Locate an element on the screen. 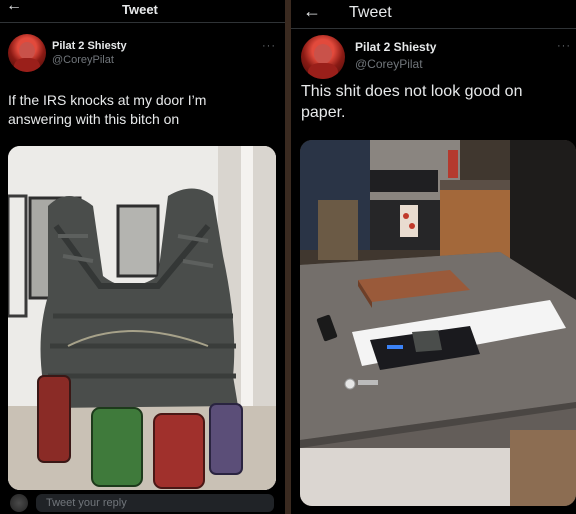  reply-input: Tweet your reply is located at coordinates (155, 503).